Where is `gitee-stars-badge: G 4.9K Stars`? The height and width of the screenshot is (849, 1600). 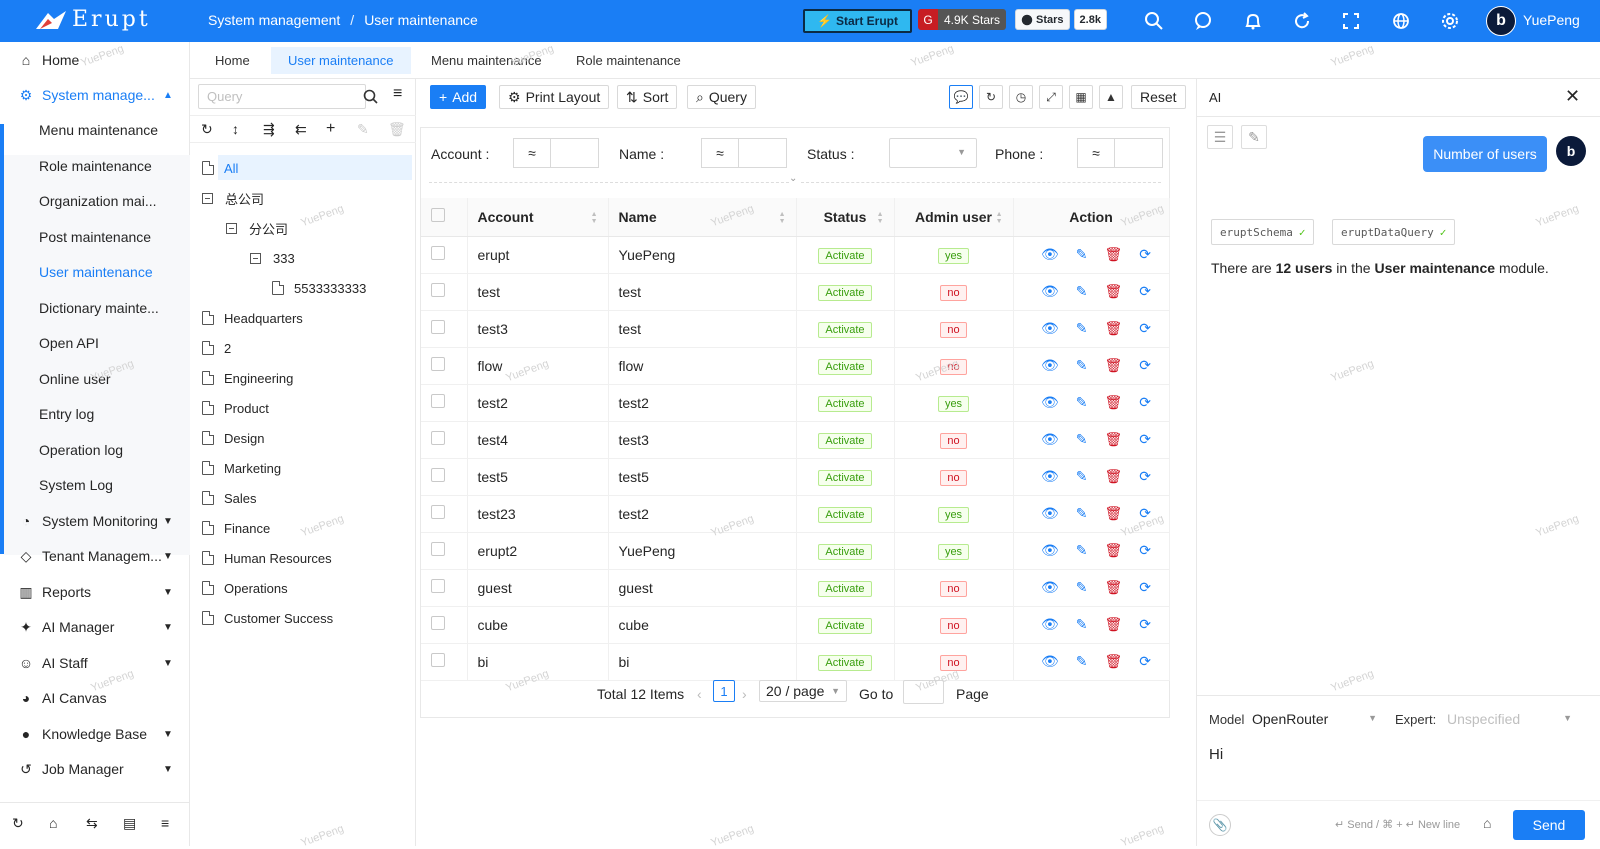 gitee-stars-badge: G 4.9K Stars is located at coordinates (962, 19).